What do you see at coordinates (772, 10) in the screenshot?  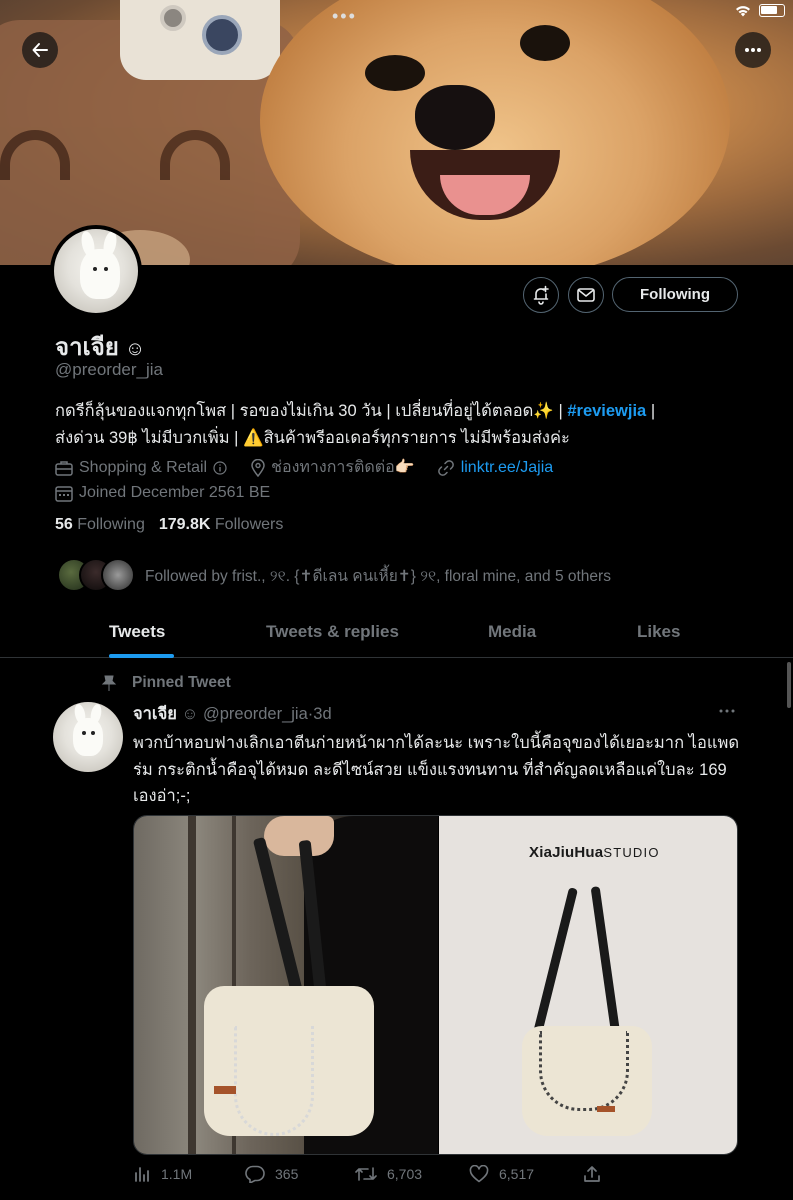 I see `battery-icon` at bounding box center [772, 10].